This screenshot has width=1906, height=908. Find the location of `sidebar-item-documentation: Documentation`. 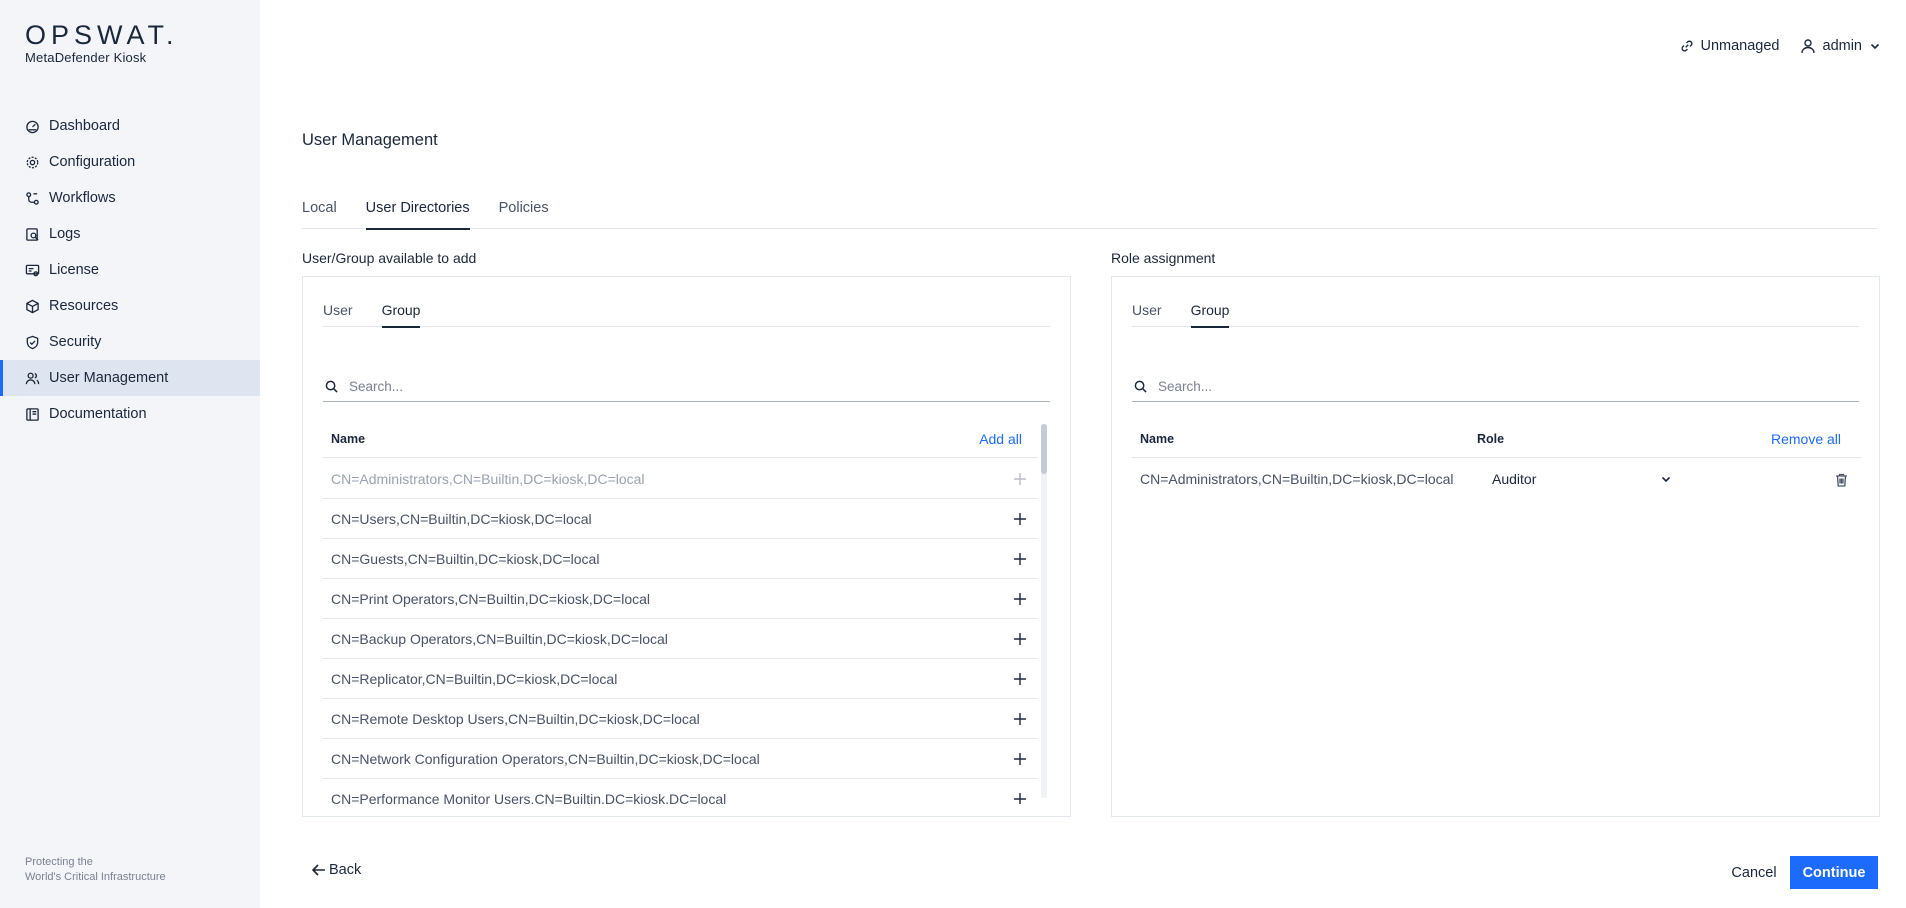

sidebar-item-documentation: Documentation is located at coordinates (130, 414).